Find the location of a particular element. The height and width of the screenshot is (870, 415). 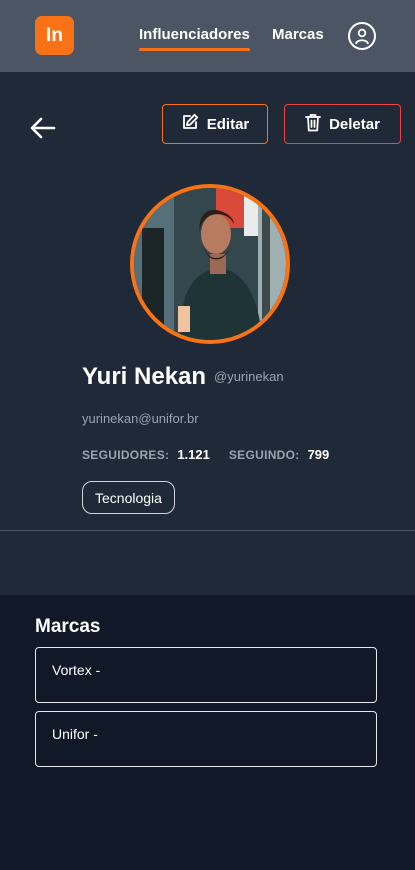

profile-name: Yuri Nekan is located at coordinates (144, 376).